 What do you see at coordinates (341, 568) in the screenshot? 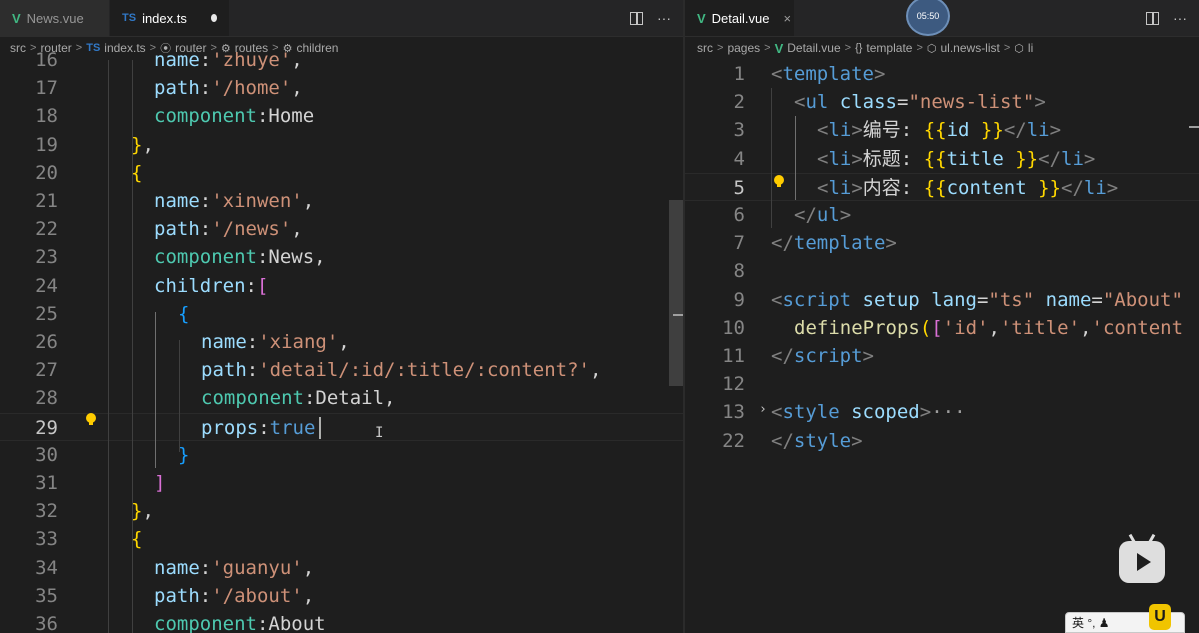
I see `code-line: 34 name:'guanyu',` at bounding box center [341, 568].